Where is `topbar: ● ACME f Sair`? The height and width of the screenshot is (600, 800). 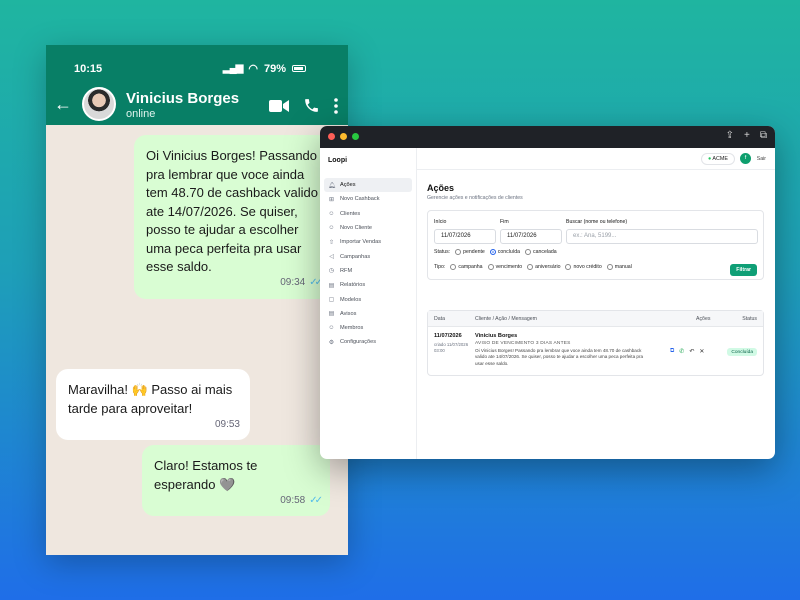 topbar: ● ACME f Sair is located at coordinates (596, 159).